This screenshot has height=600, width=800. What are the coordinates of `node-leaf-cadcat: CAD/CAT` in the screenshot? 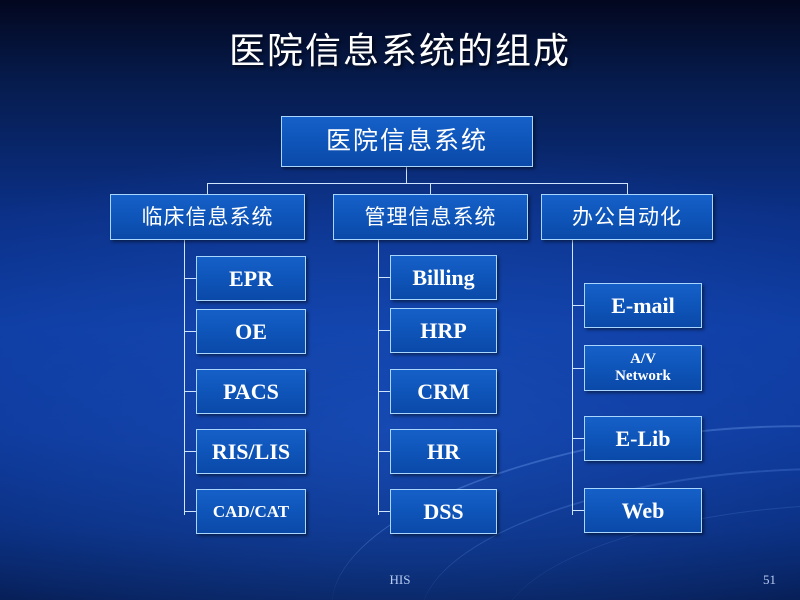 It's located at (251, 511).